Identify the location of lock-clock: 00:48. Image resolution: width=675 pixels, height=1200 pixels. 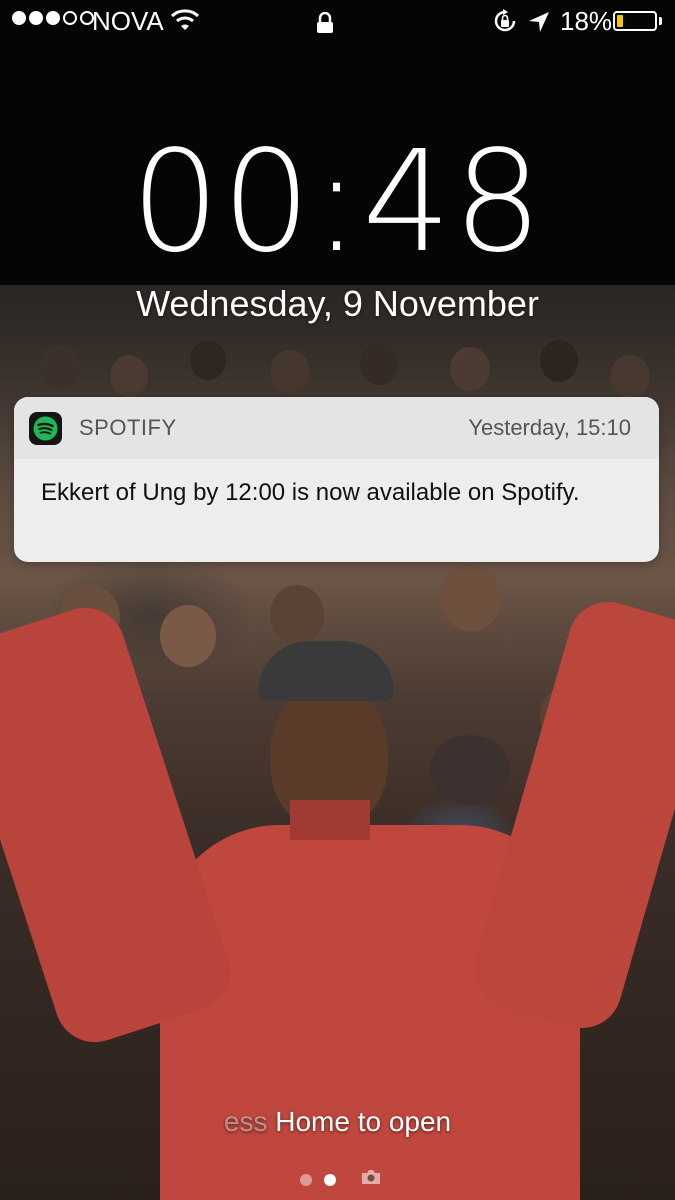
(337, 202).